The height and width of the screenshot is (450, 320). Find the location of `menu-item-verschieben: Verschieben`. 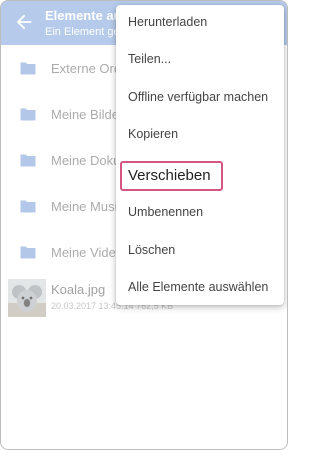

menu-item-verschieben: Verschieben is located at coordinates (200, 178).